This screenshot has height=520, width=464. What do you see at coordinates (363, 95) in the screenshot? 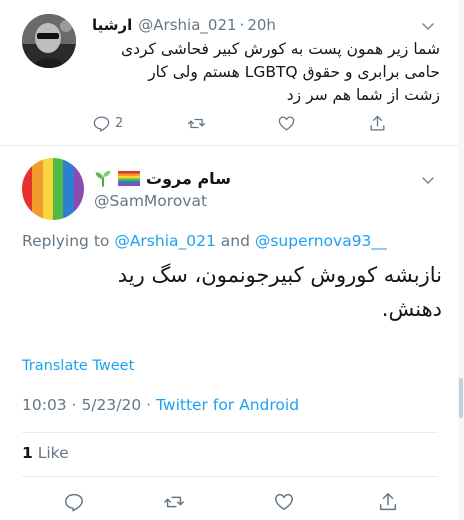
I see `tweet-text-line: زشت از شما هم سر زد` at bounding box center [363, 95].